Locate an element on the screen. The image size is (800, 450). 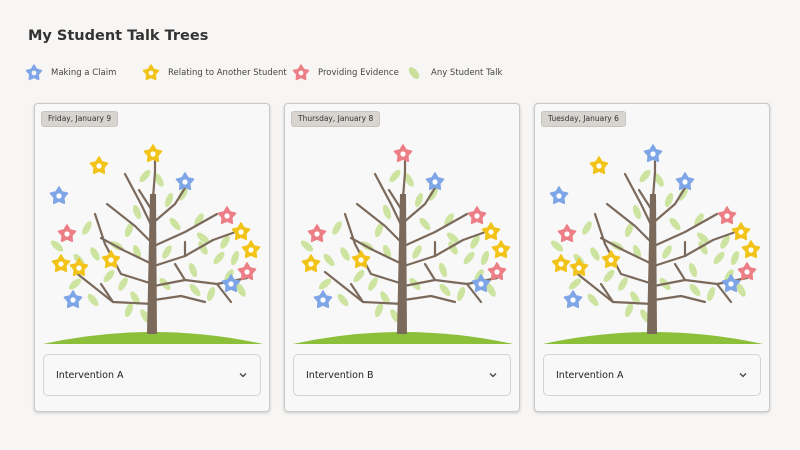
legend-item-making-a-claim: Making a Claim is located at coordinates (82, 73).